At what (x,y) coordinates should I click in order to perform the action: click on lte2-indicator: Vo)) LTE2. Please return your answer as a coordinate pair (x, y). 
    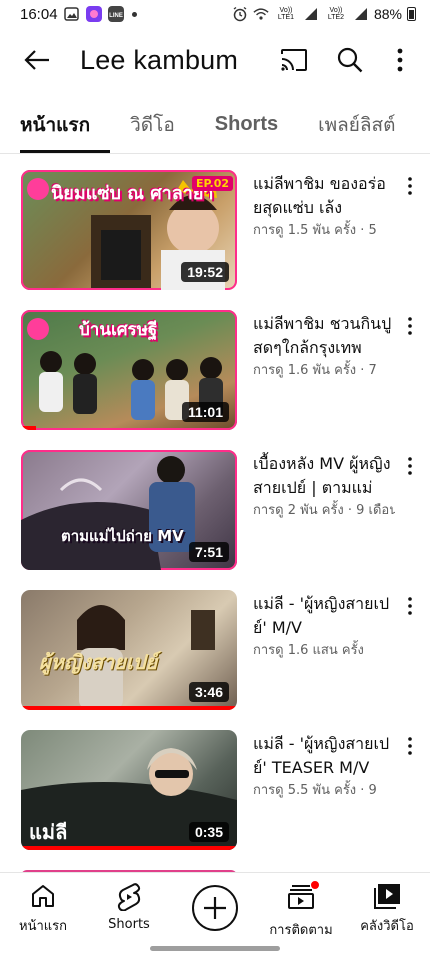
    Looking at the image, I should click on (336, 14).